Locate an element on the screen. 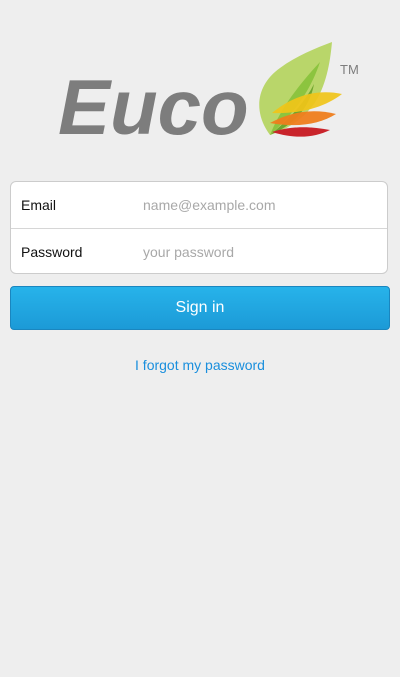  leaf-icon is located at coordinates (300, 89).